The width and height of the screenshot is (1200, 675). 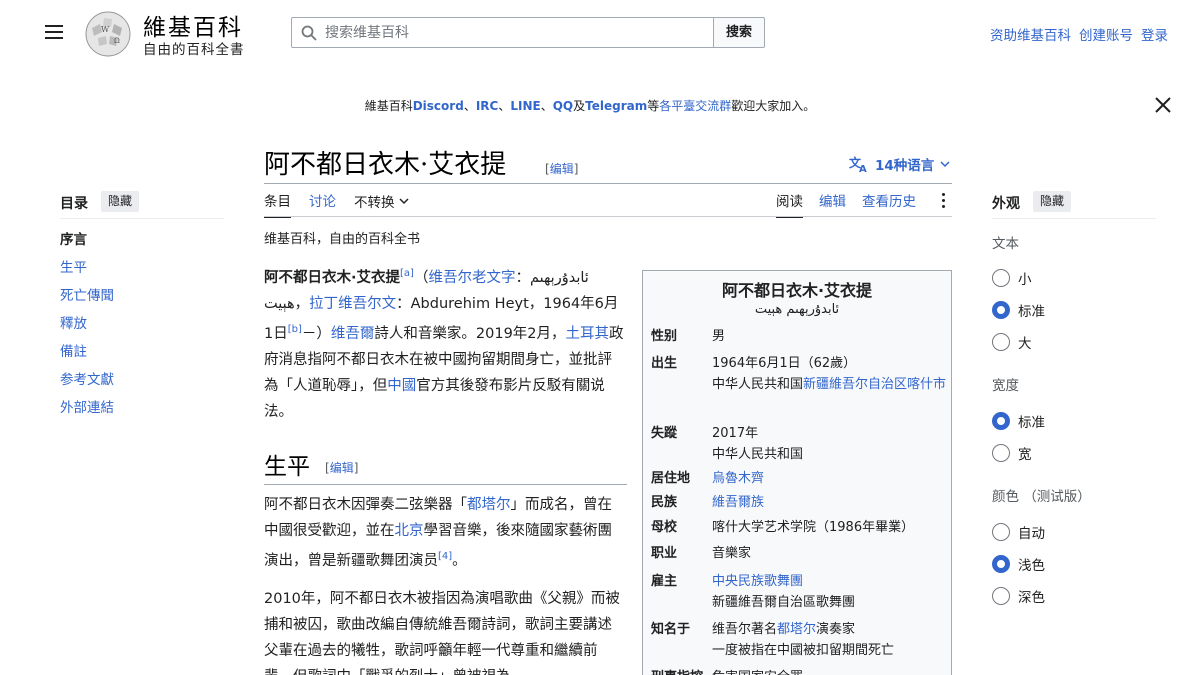 I want to click on toc-hide-button: 隐藏, so click(x=120, y=201).